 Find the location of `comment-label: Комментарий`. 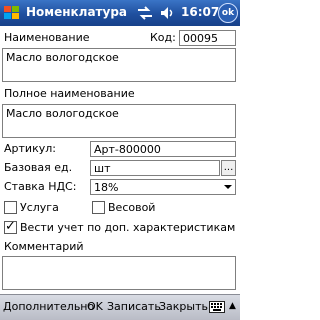

comment-label: Комментарий is located at coordinates (44, 246).